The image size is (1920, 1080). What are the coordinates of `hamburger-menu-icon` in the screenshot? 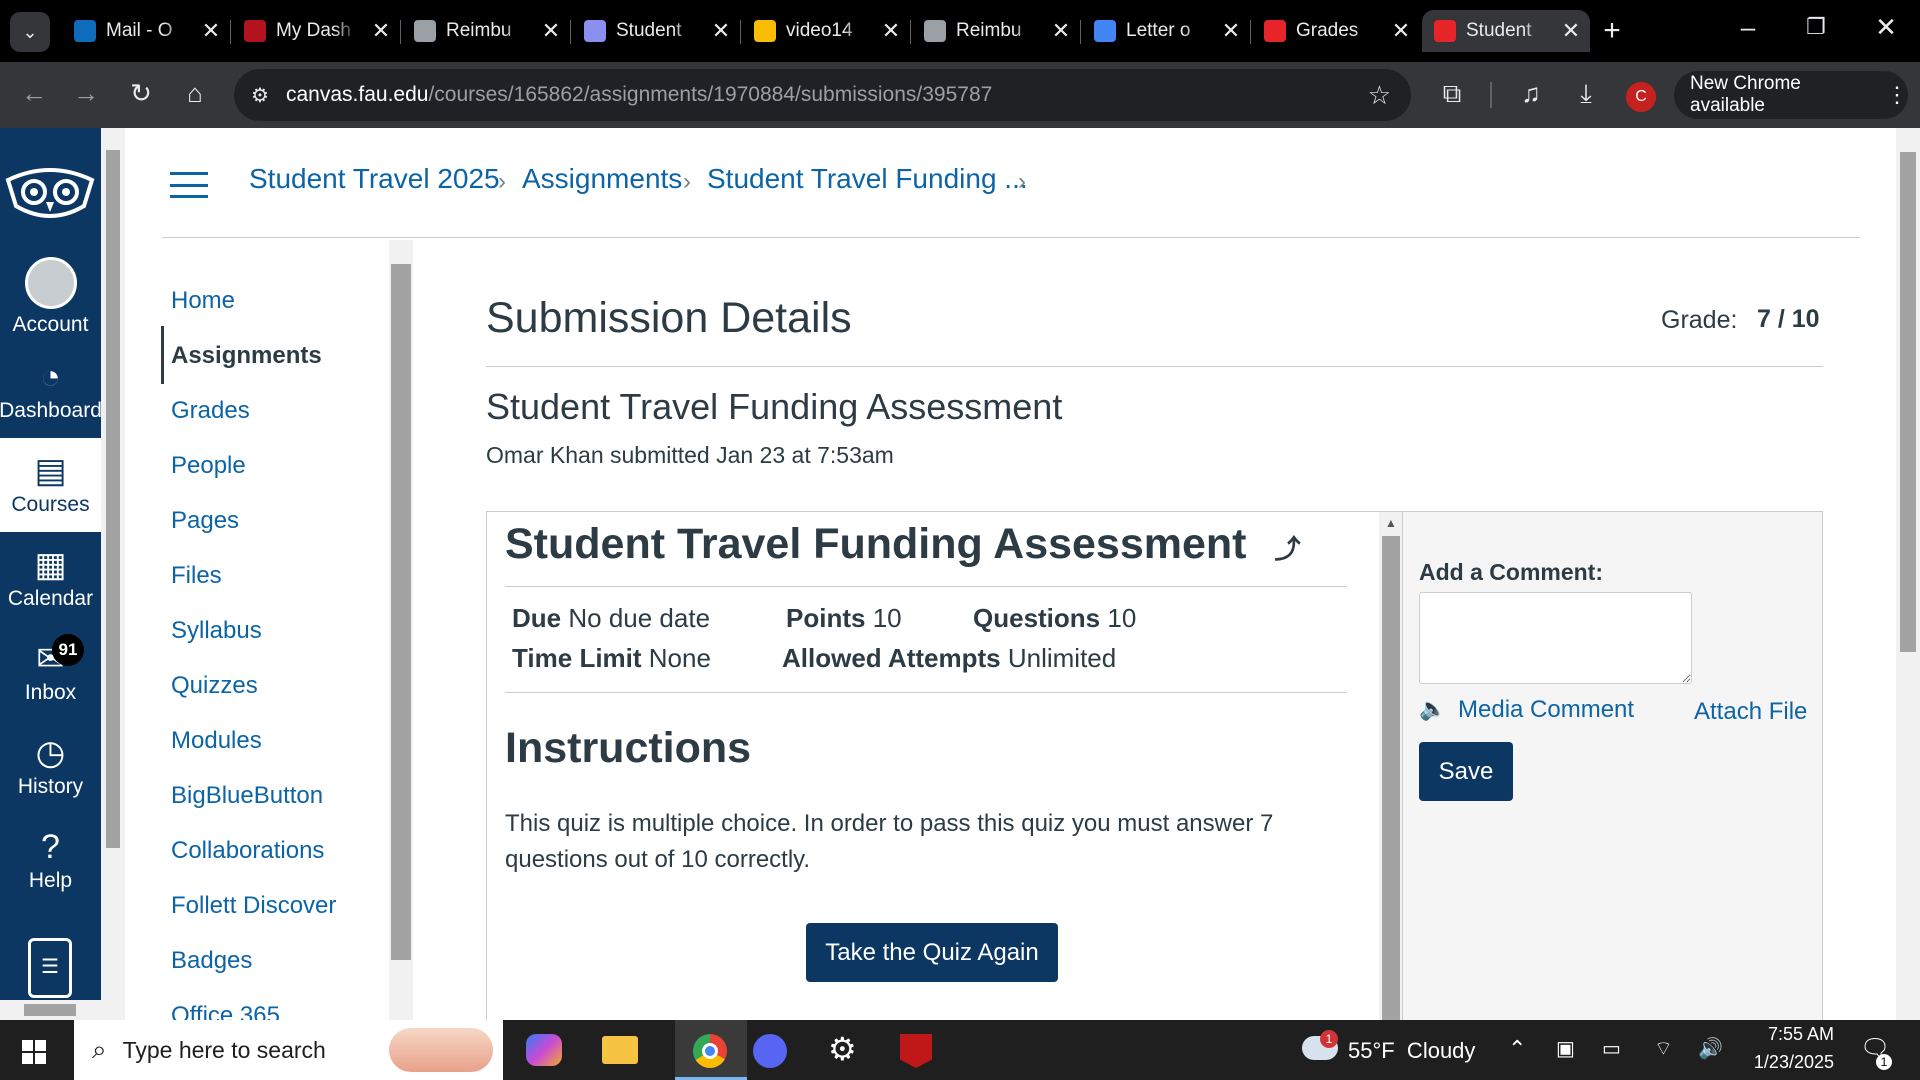 It's located at (189, 185).